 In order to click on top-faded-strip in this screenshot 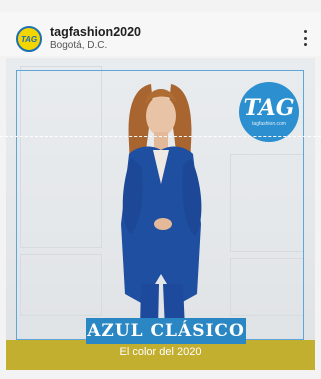, I will do `click(160, 4)`.